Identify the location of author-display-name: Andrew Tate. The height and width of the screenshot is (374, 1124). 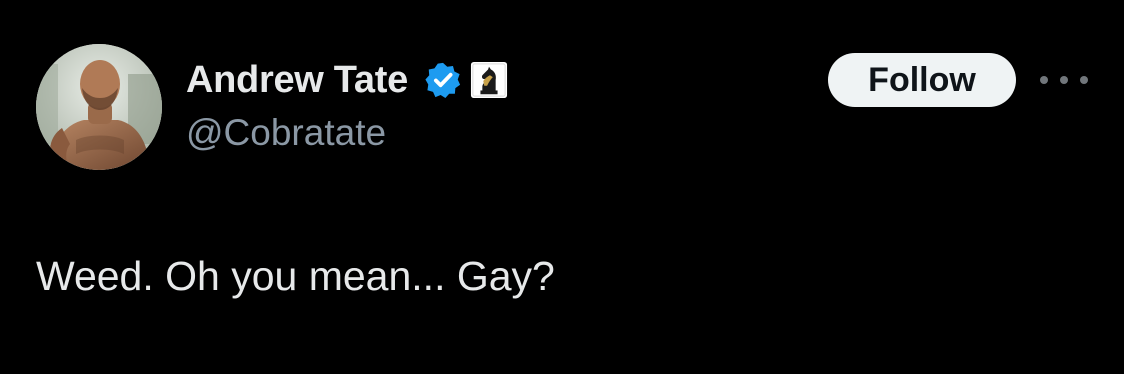
(297, 80).